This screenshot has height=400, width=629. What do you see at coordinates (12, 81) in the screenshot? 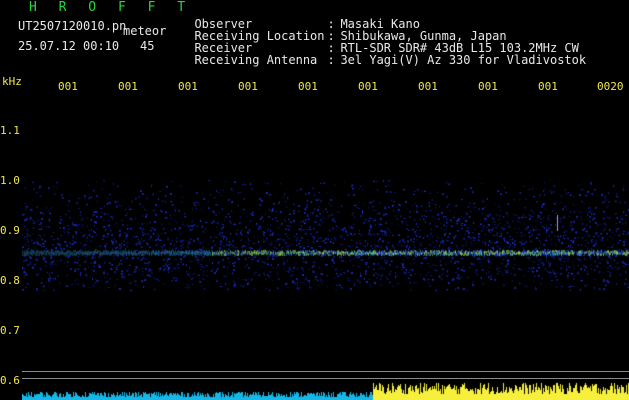
I see `y-axis-unit: kHz` at bounding box center [12, 81].